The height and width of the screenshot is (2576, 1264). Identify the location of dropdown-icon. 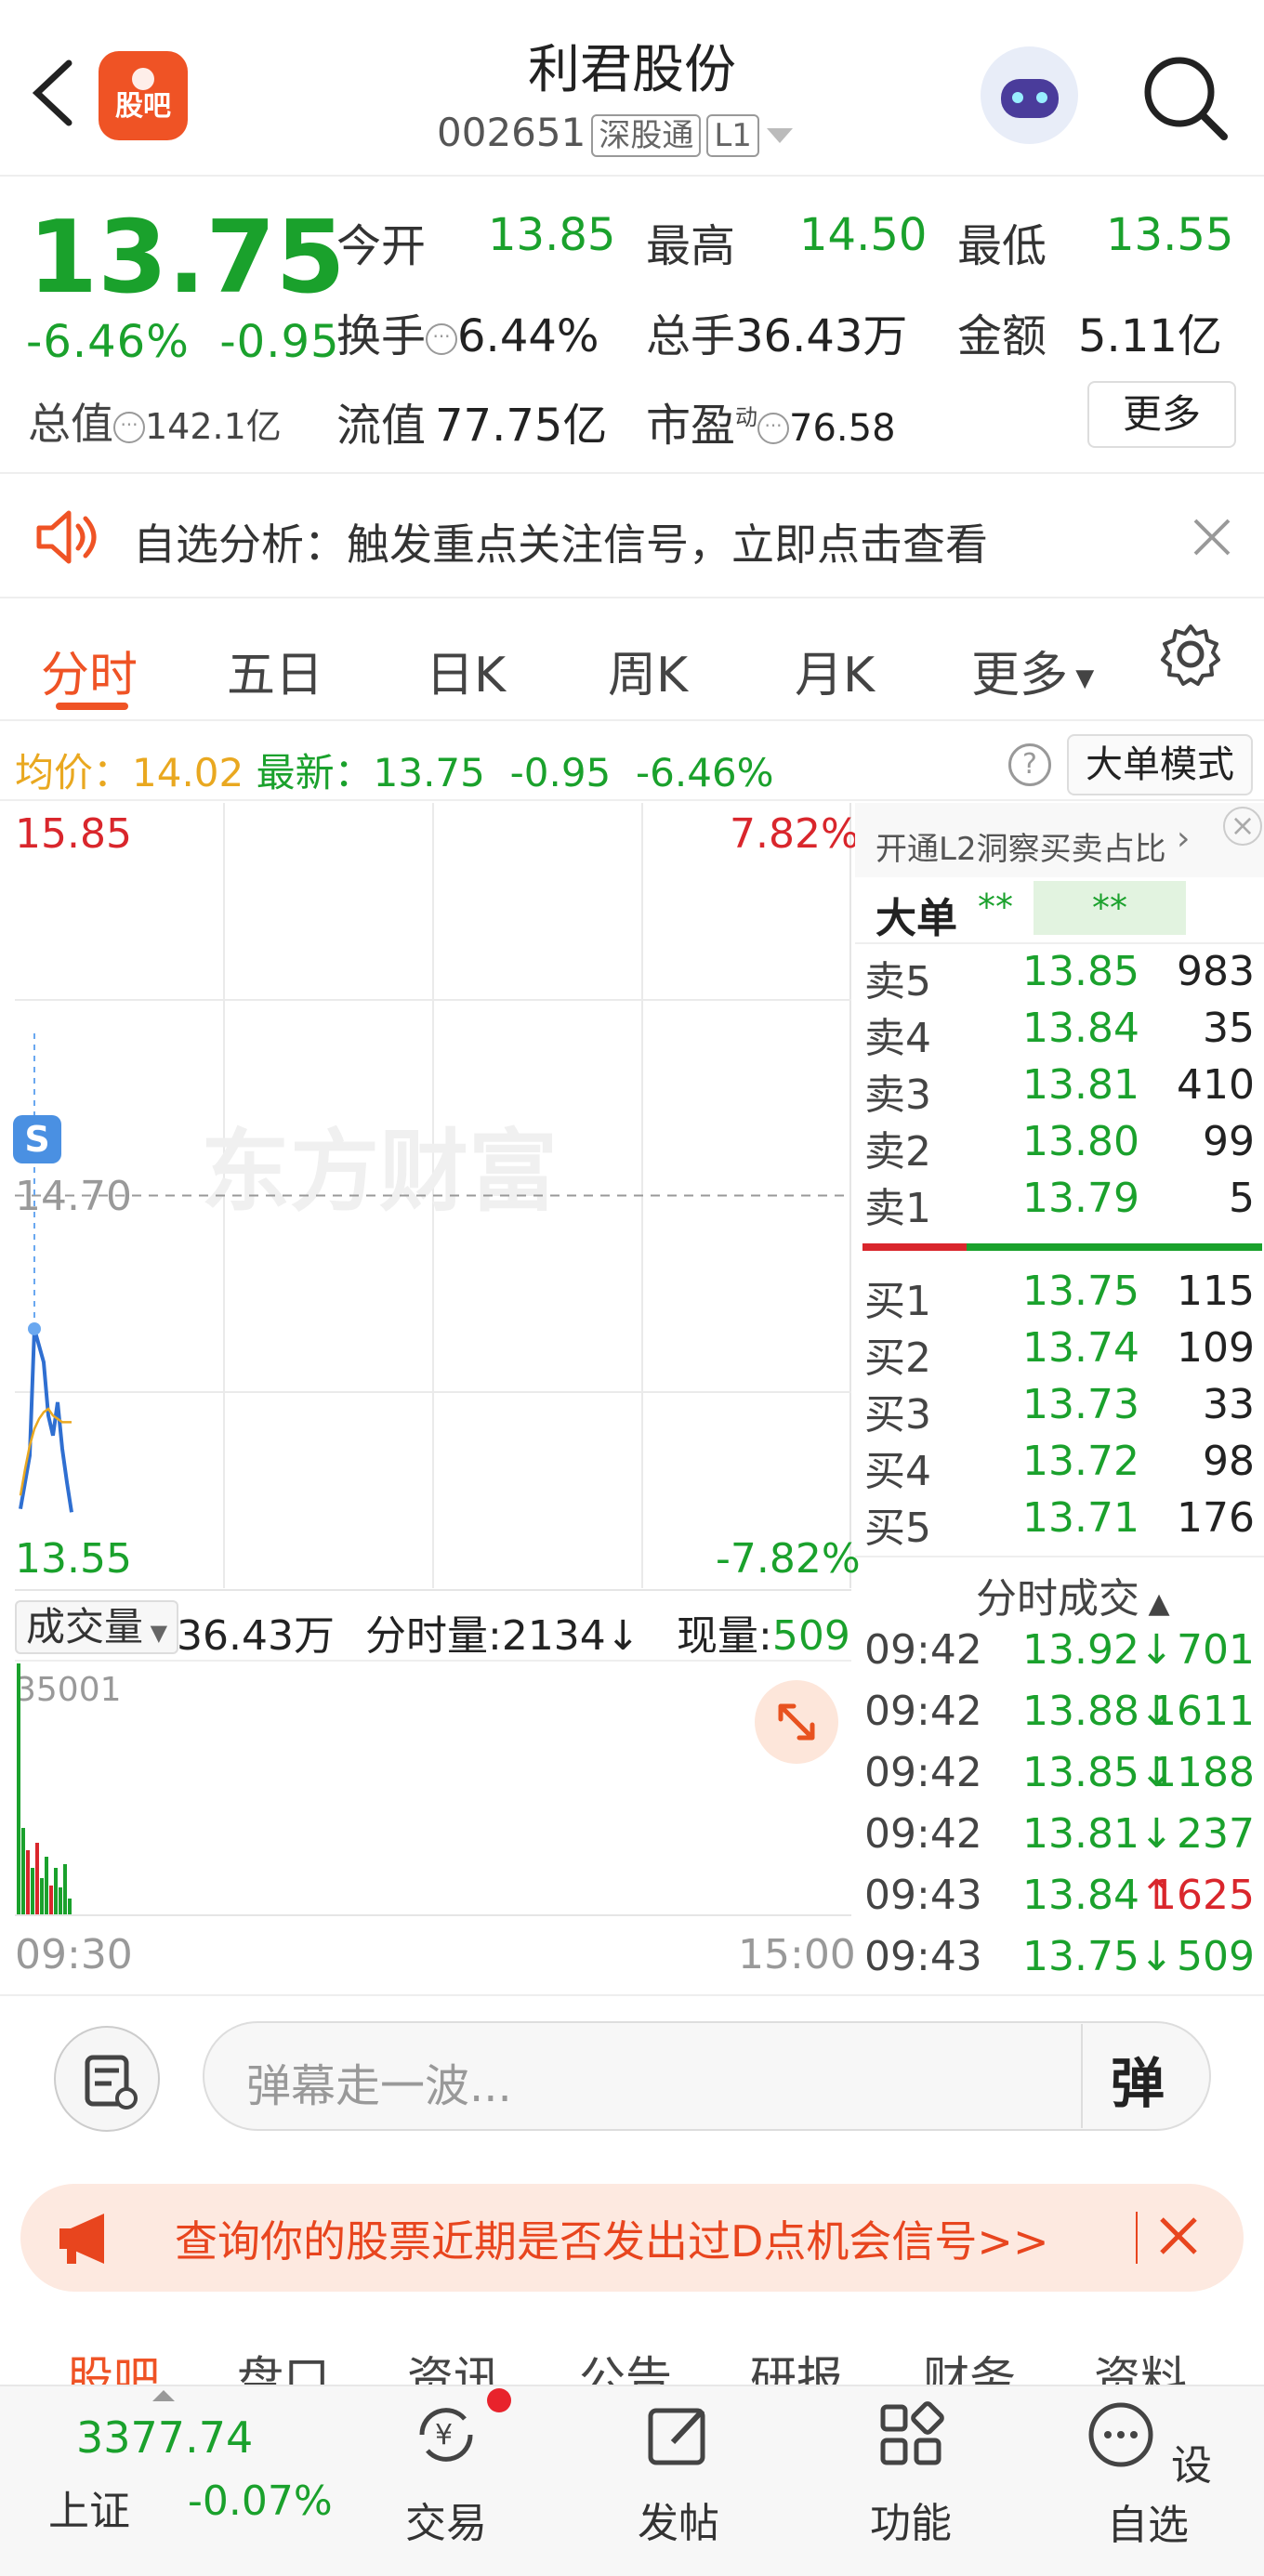
(779, 135).